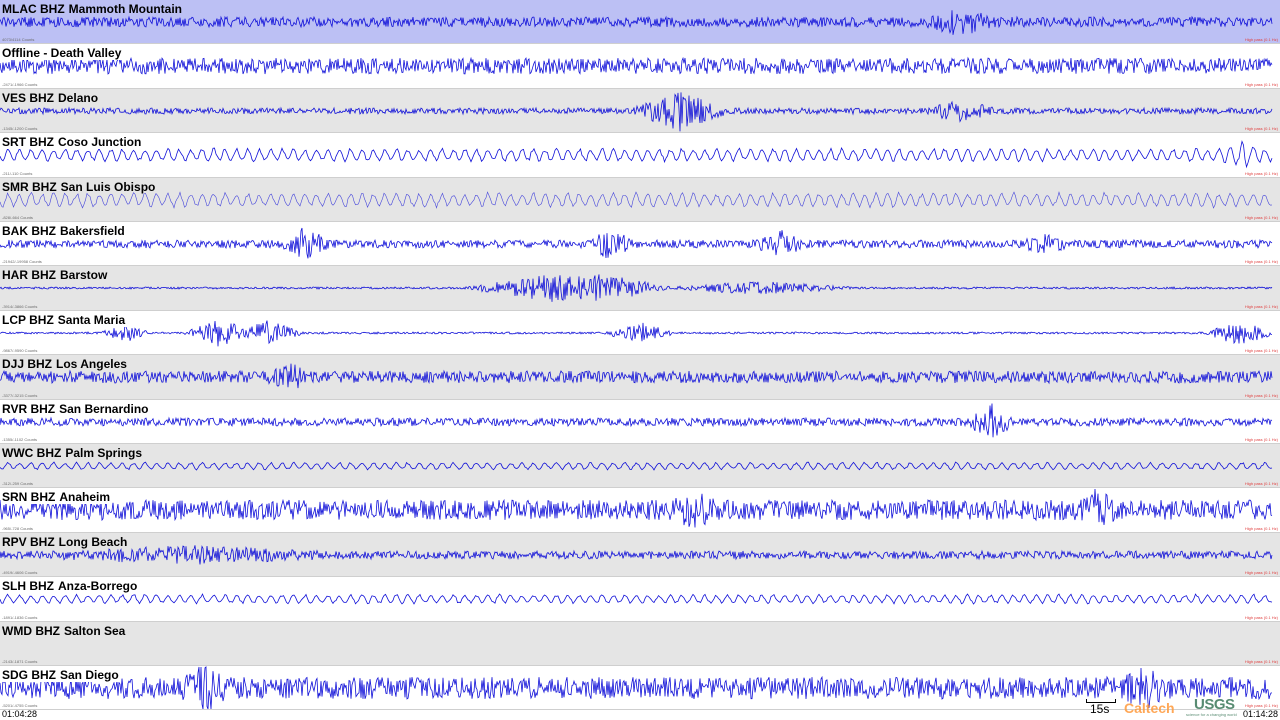  I want to click on end-time-label: 01:14:28, so click(1260, 714).